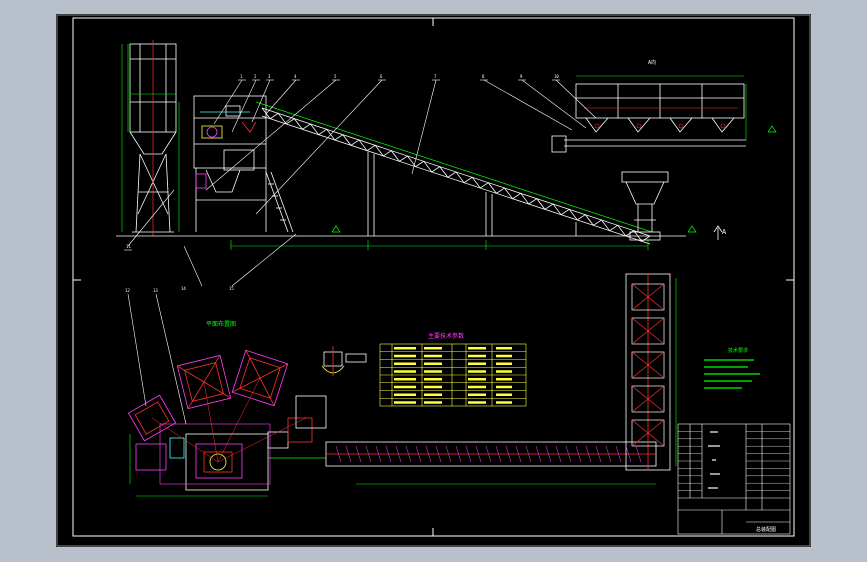 This screenshot has width=867, height=562. I want to click on plan-magenta-frame, so click(215, 454).